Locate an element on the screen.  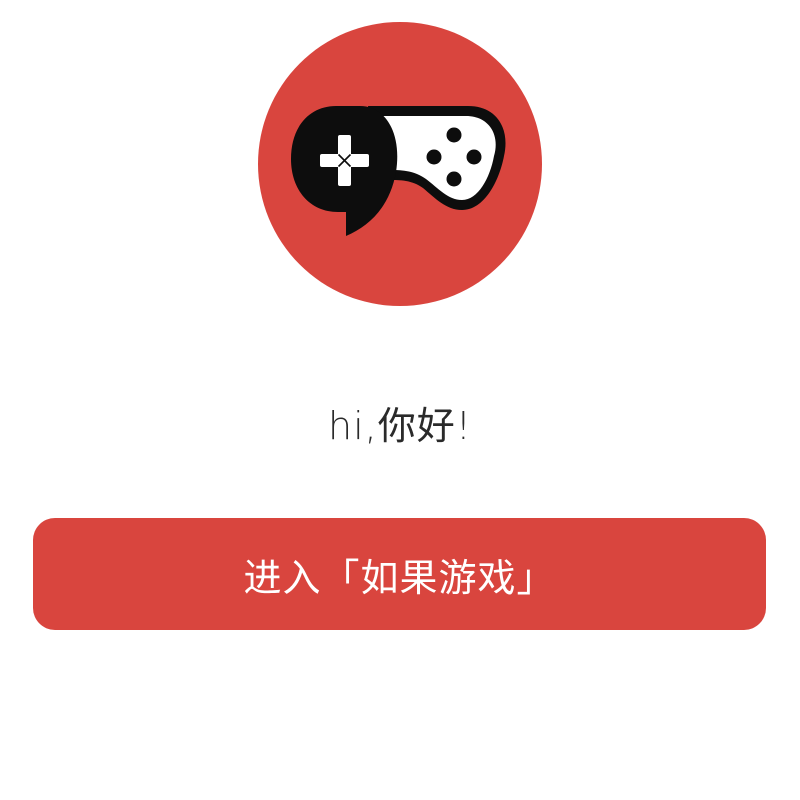
gamepad-chat-icon is located at coordinates (400, 164).